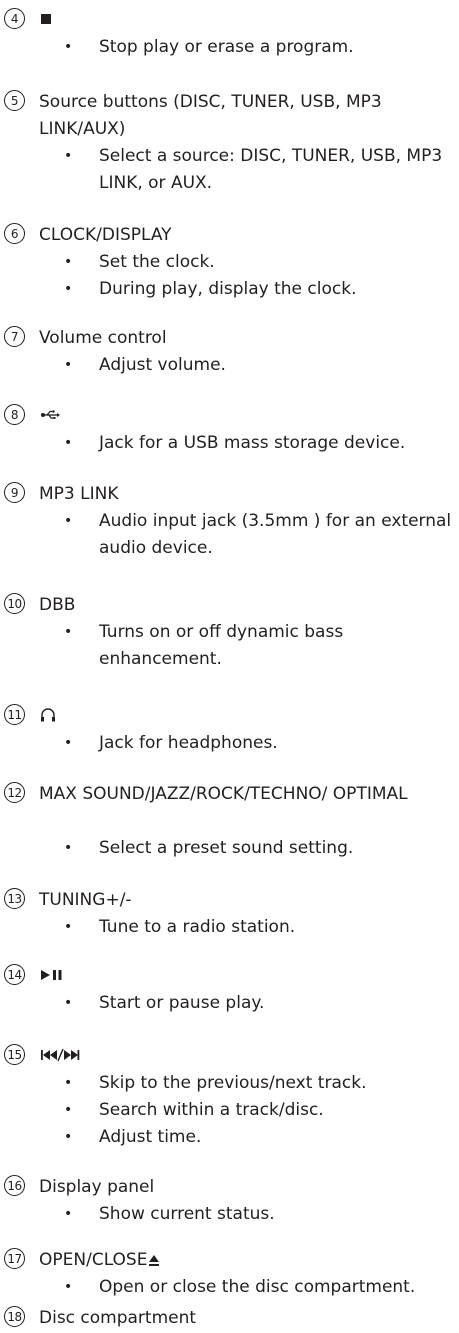  What do you see at coordinates (229, 1083) in the screenshot?
I see `bullet-text: Skip to the previous/next track.` at bounding box center [229, 1083].